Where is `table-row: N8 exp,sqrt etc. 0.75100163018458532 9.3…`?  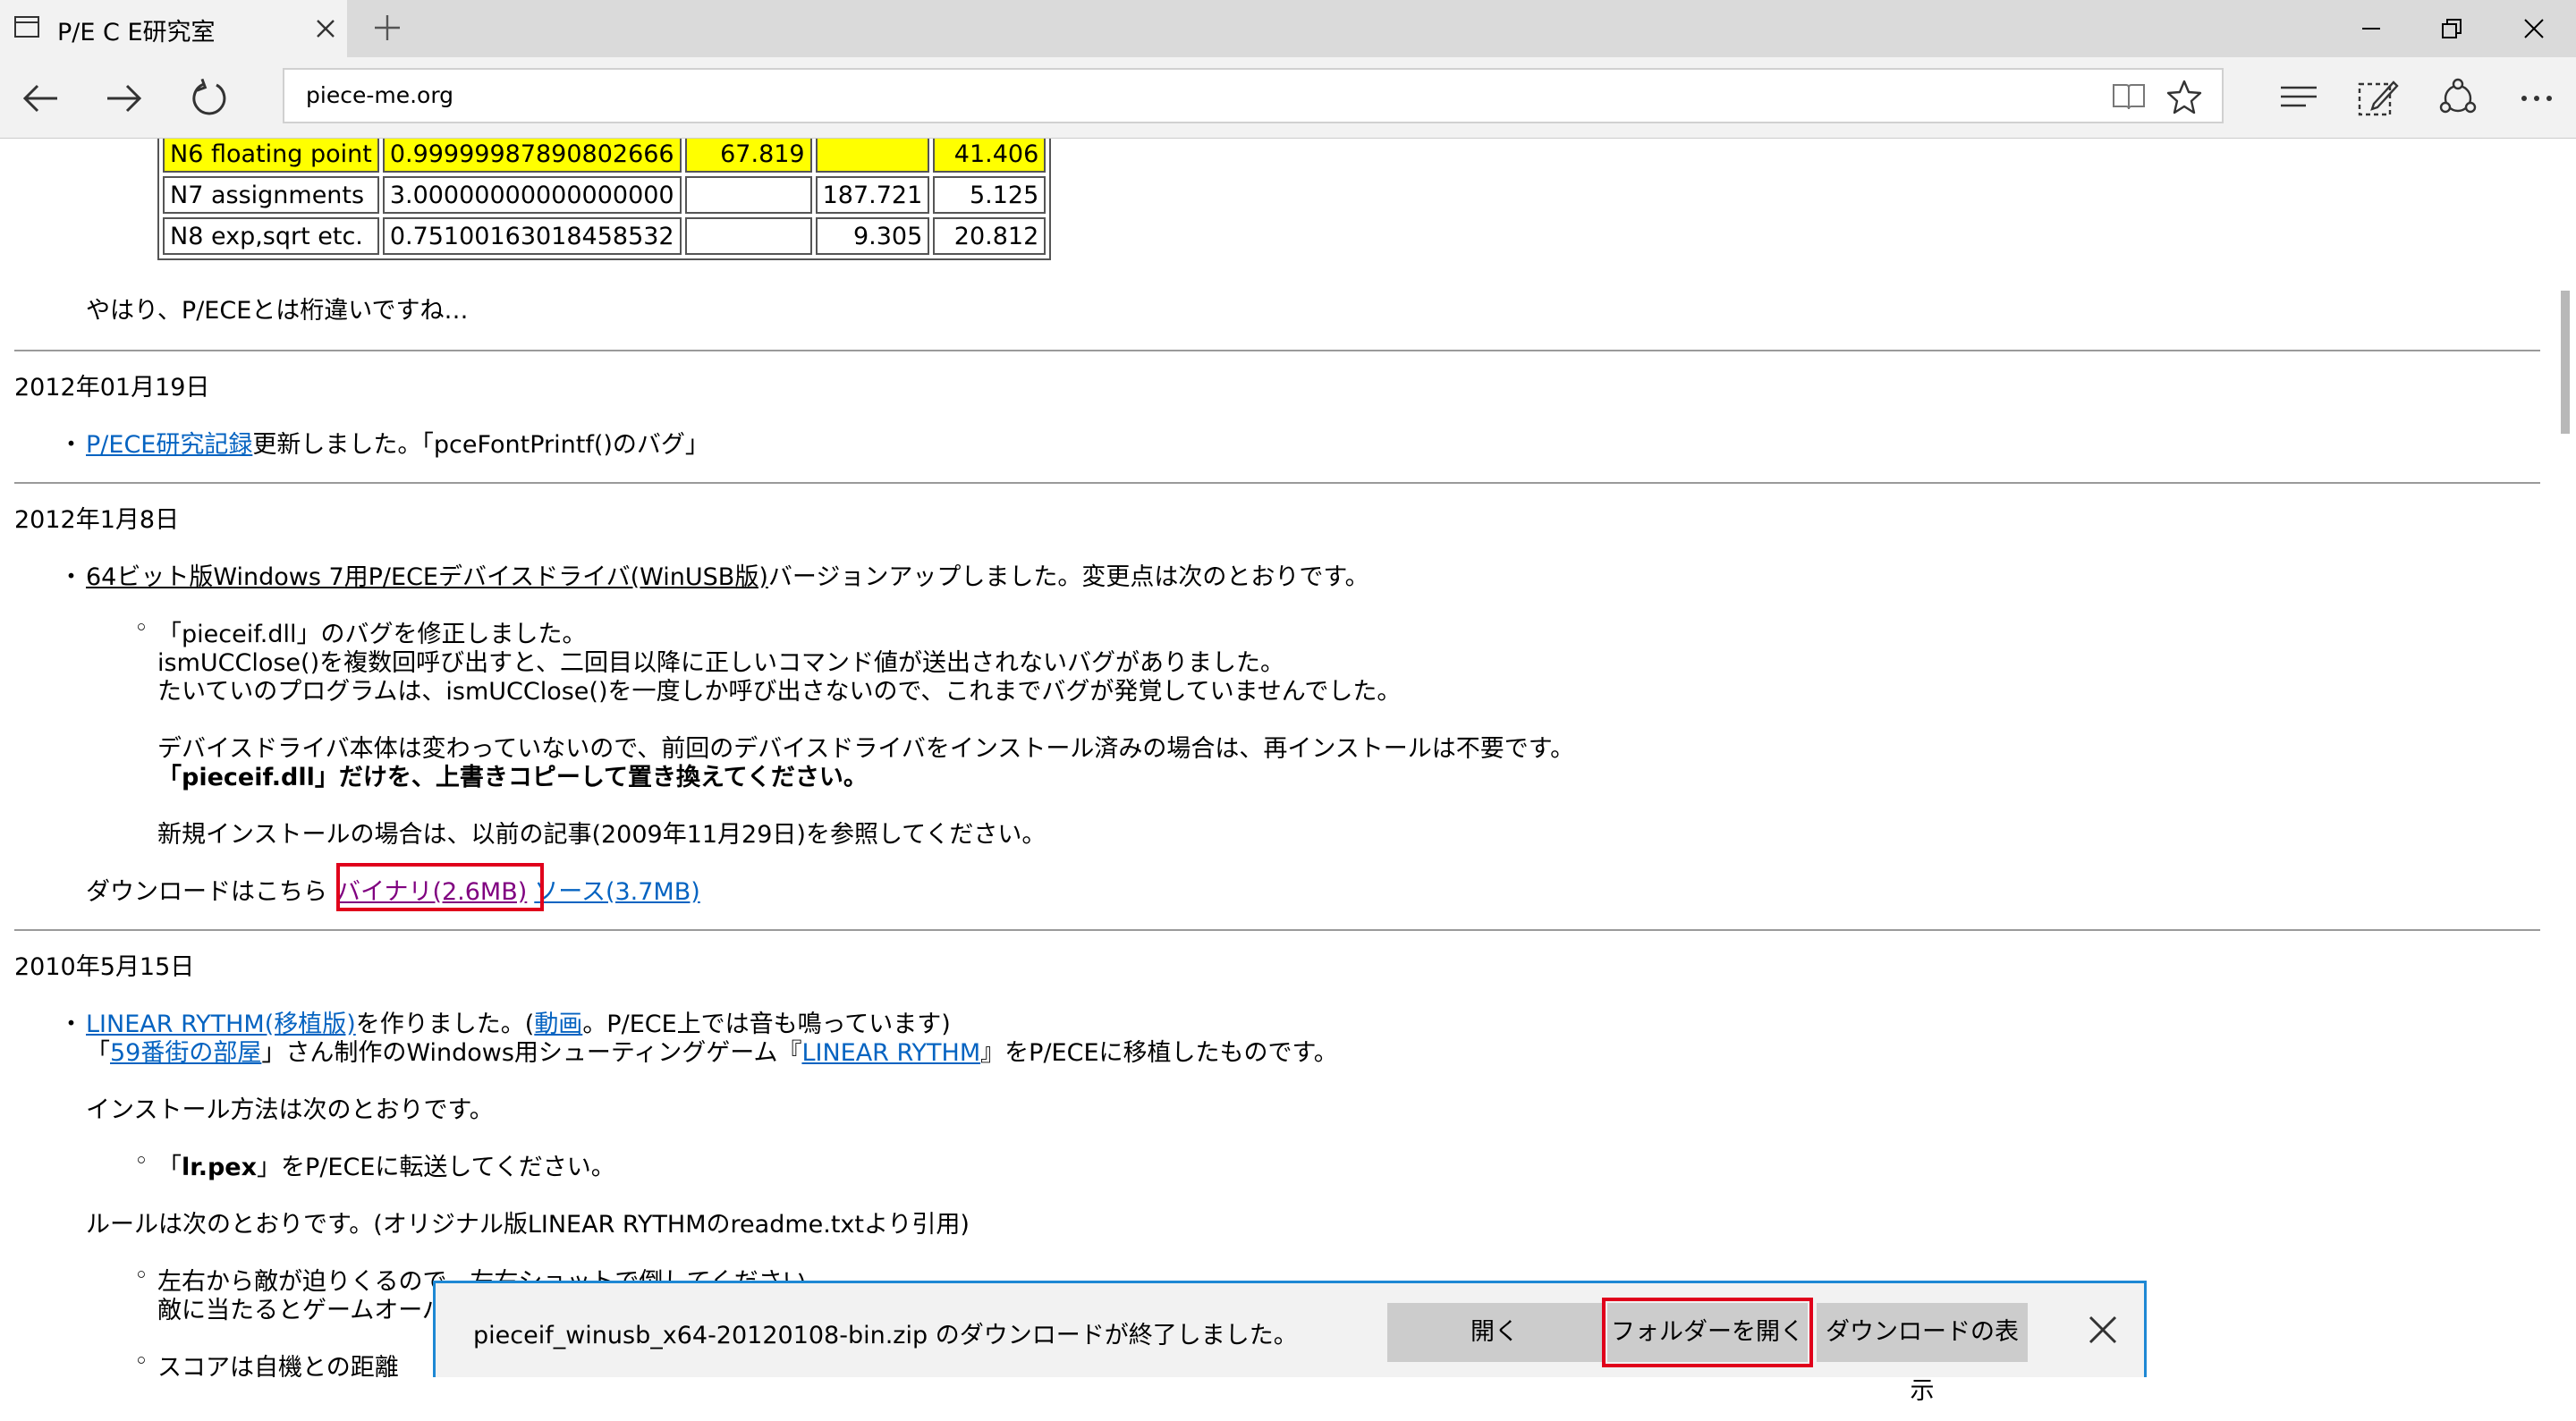 table-row: N8 exp,sqrt etc. 0.75100163018458532 9.3… is located at coordinates (604, 236).